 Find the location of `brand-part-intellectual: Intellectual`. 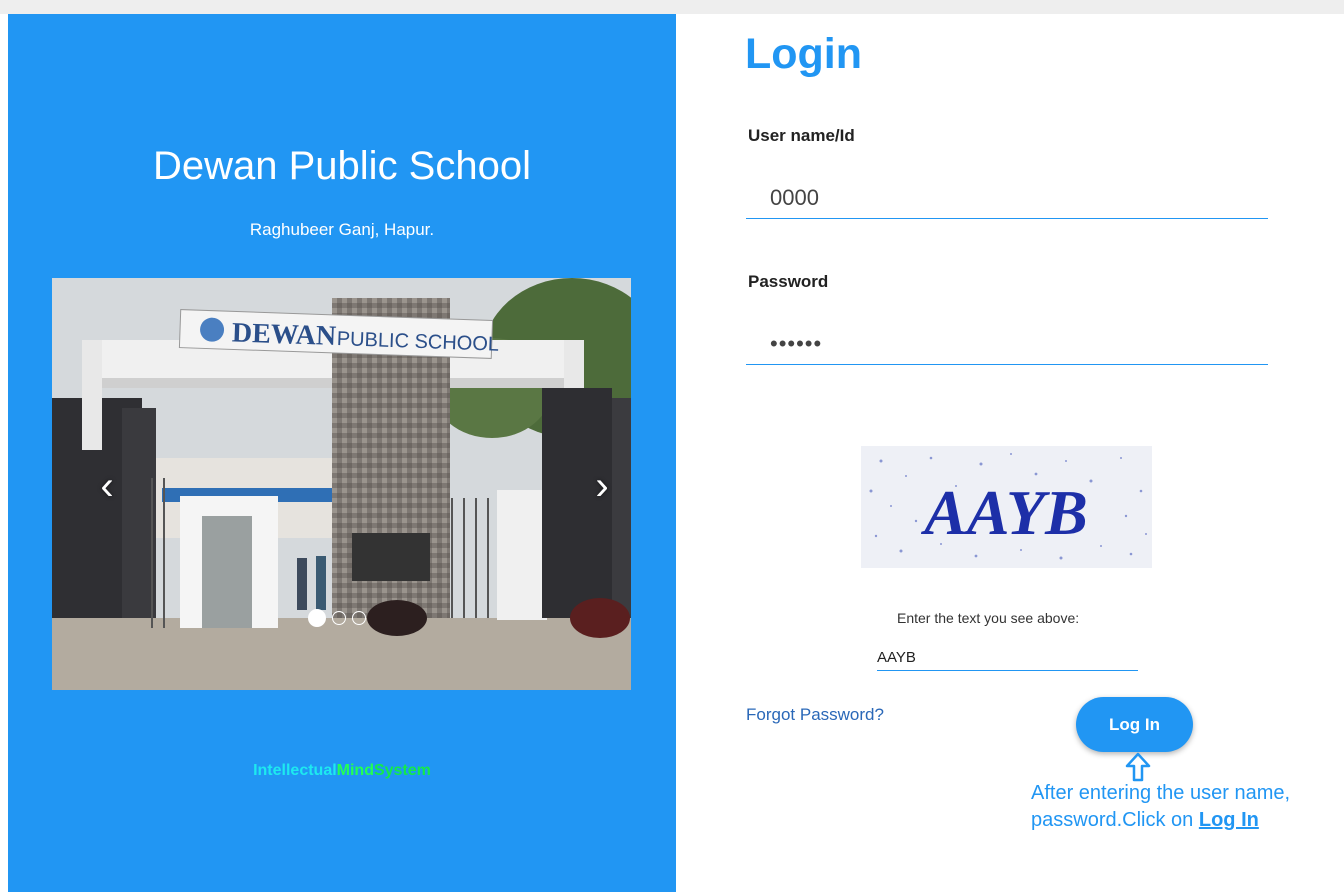

brand-part-intellectual: Intellectual is located at coordinates (295, 770).